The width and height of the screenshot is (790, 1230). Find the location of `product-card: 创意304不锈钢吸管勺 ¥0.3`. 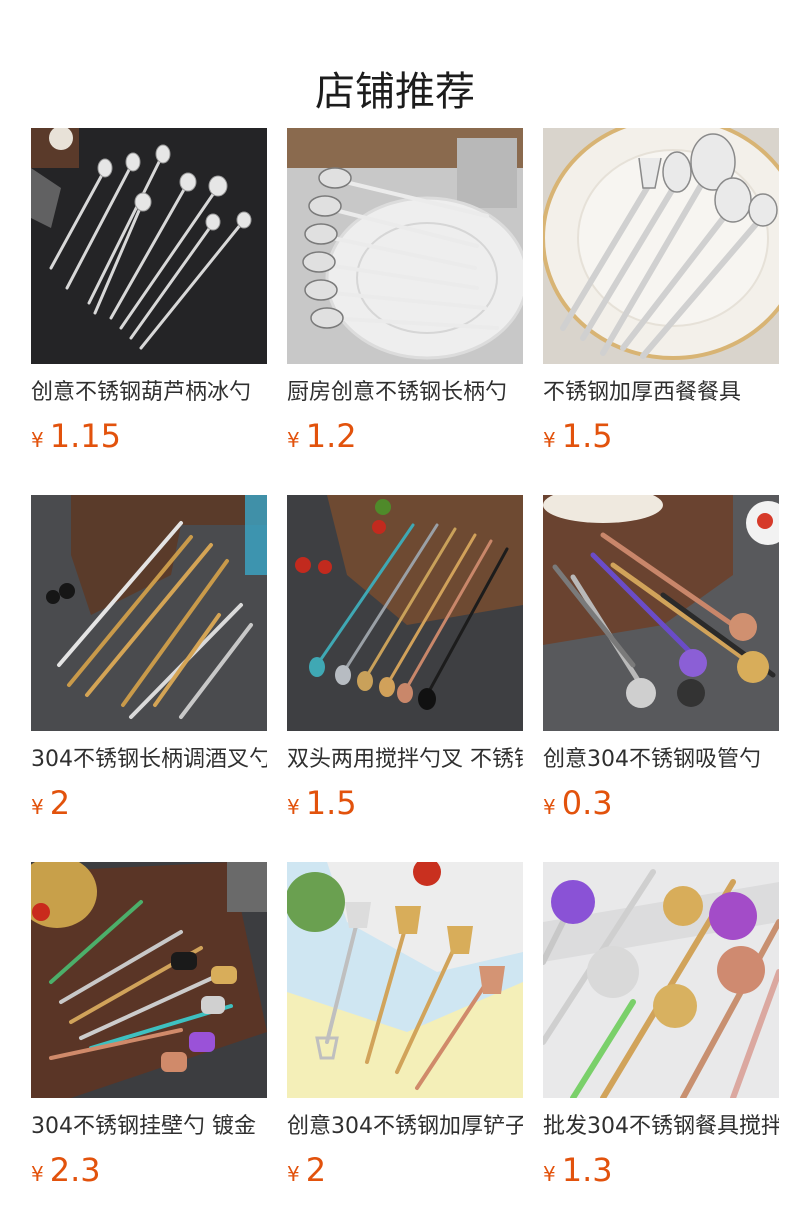

product-card: 创意304不锈钢吸管勺 ¥0.3 is located at coordinates (661, 678).